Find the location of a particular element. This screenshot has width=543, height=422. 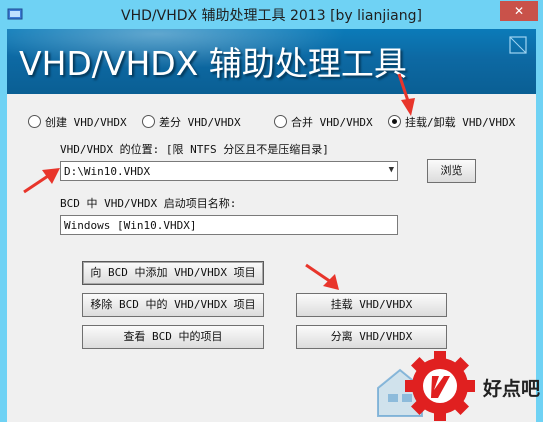

vhd-path-dropdown: D:\Win10.VHDX ▼ is located at coordinates (229, 171).